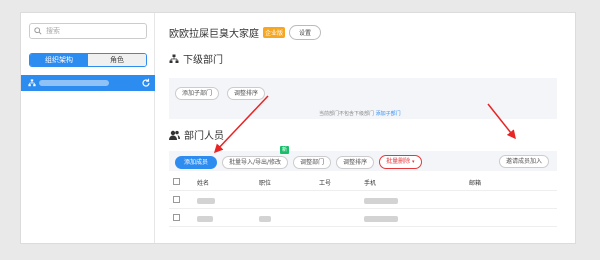 Image resolution: width=600 pixels, height=260 pixels. Describe the element at coordinates (265, 183) in the screenshot. I see `col-header-title: 职位` at that location.